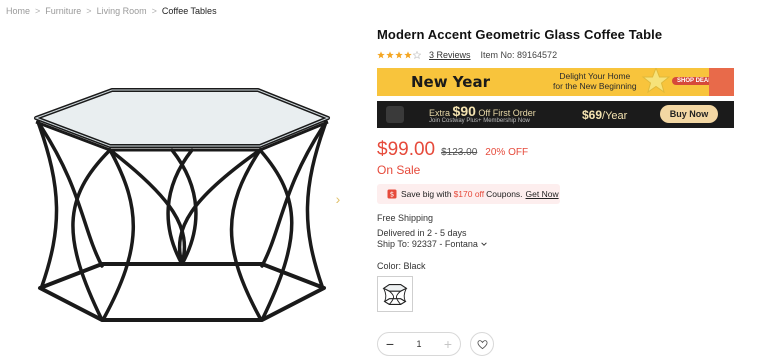 The height and width of the screenshot is (359, 768). Describe the element at coordinates (721, 82) in the screenshot. I see `promo-decoration` at that location.